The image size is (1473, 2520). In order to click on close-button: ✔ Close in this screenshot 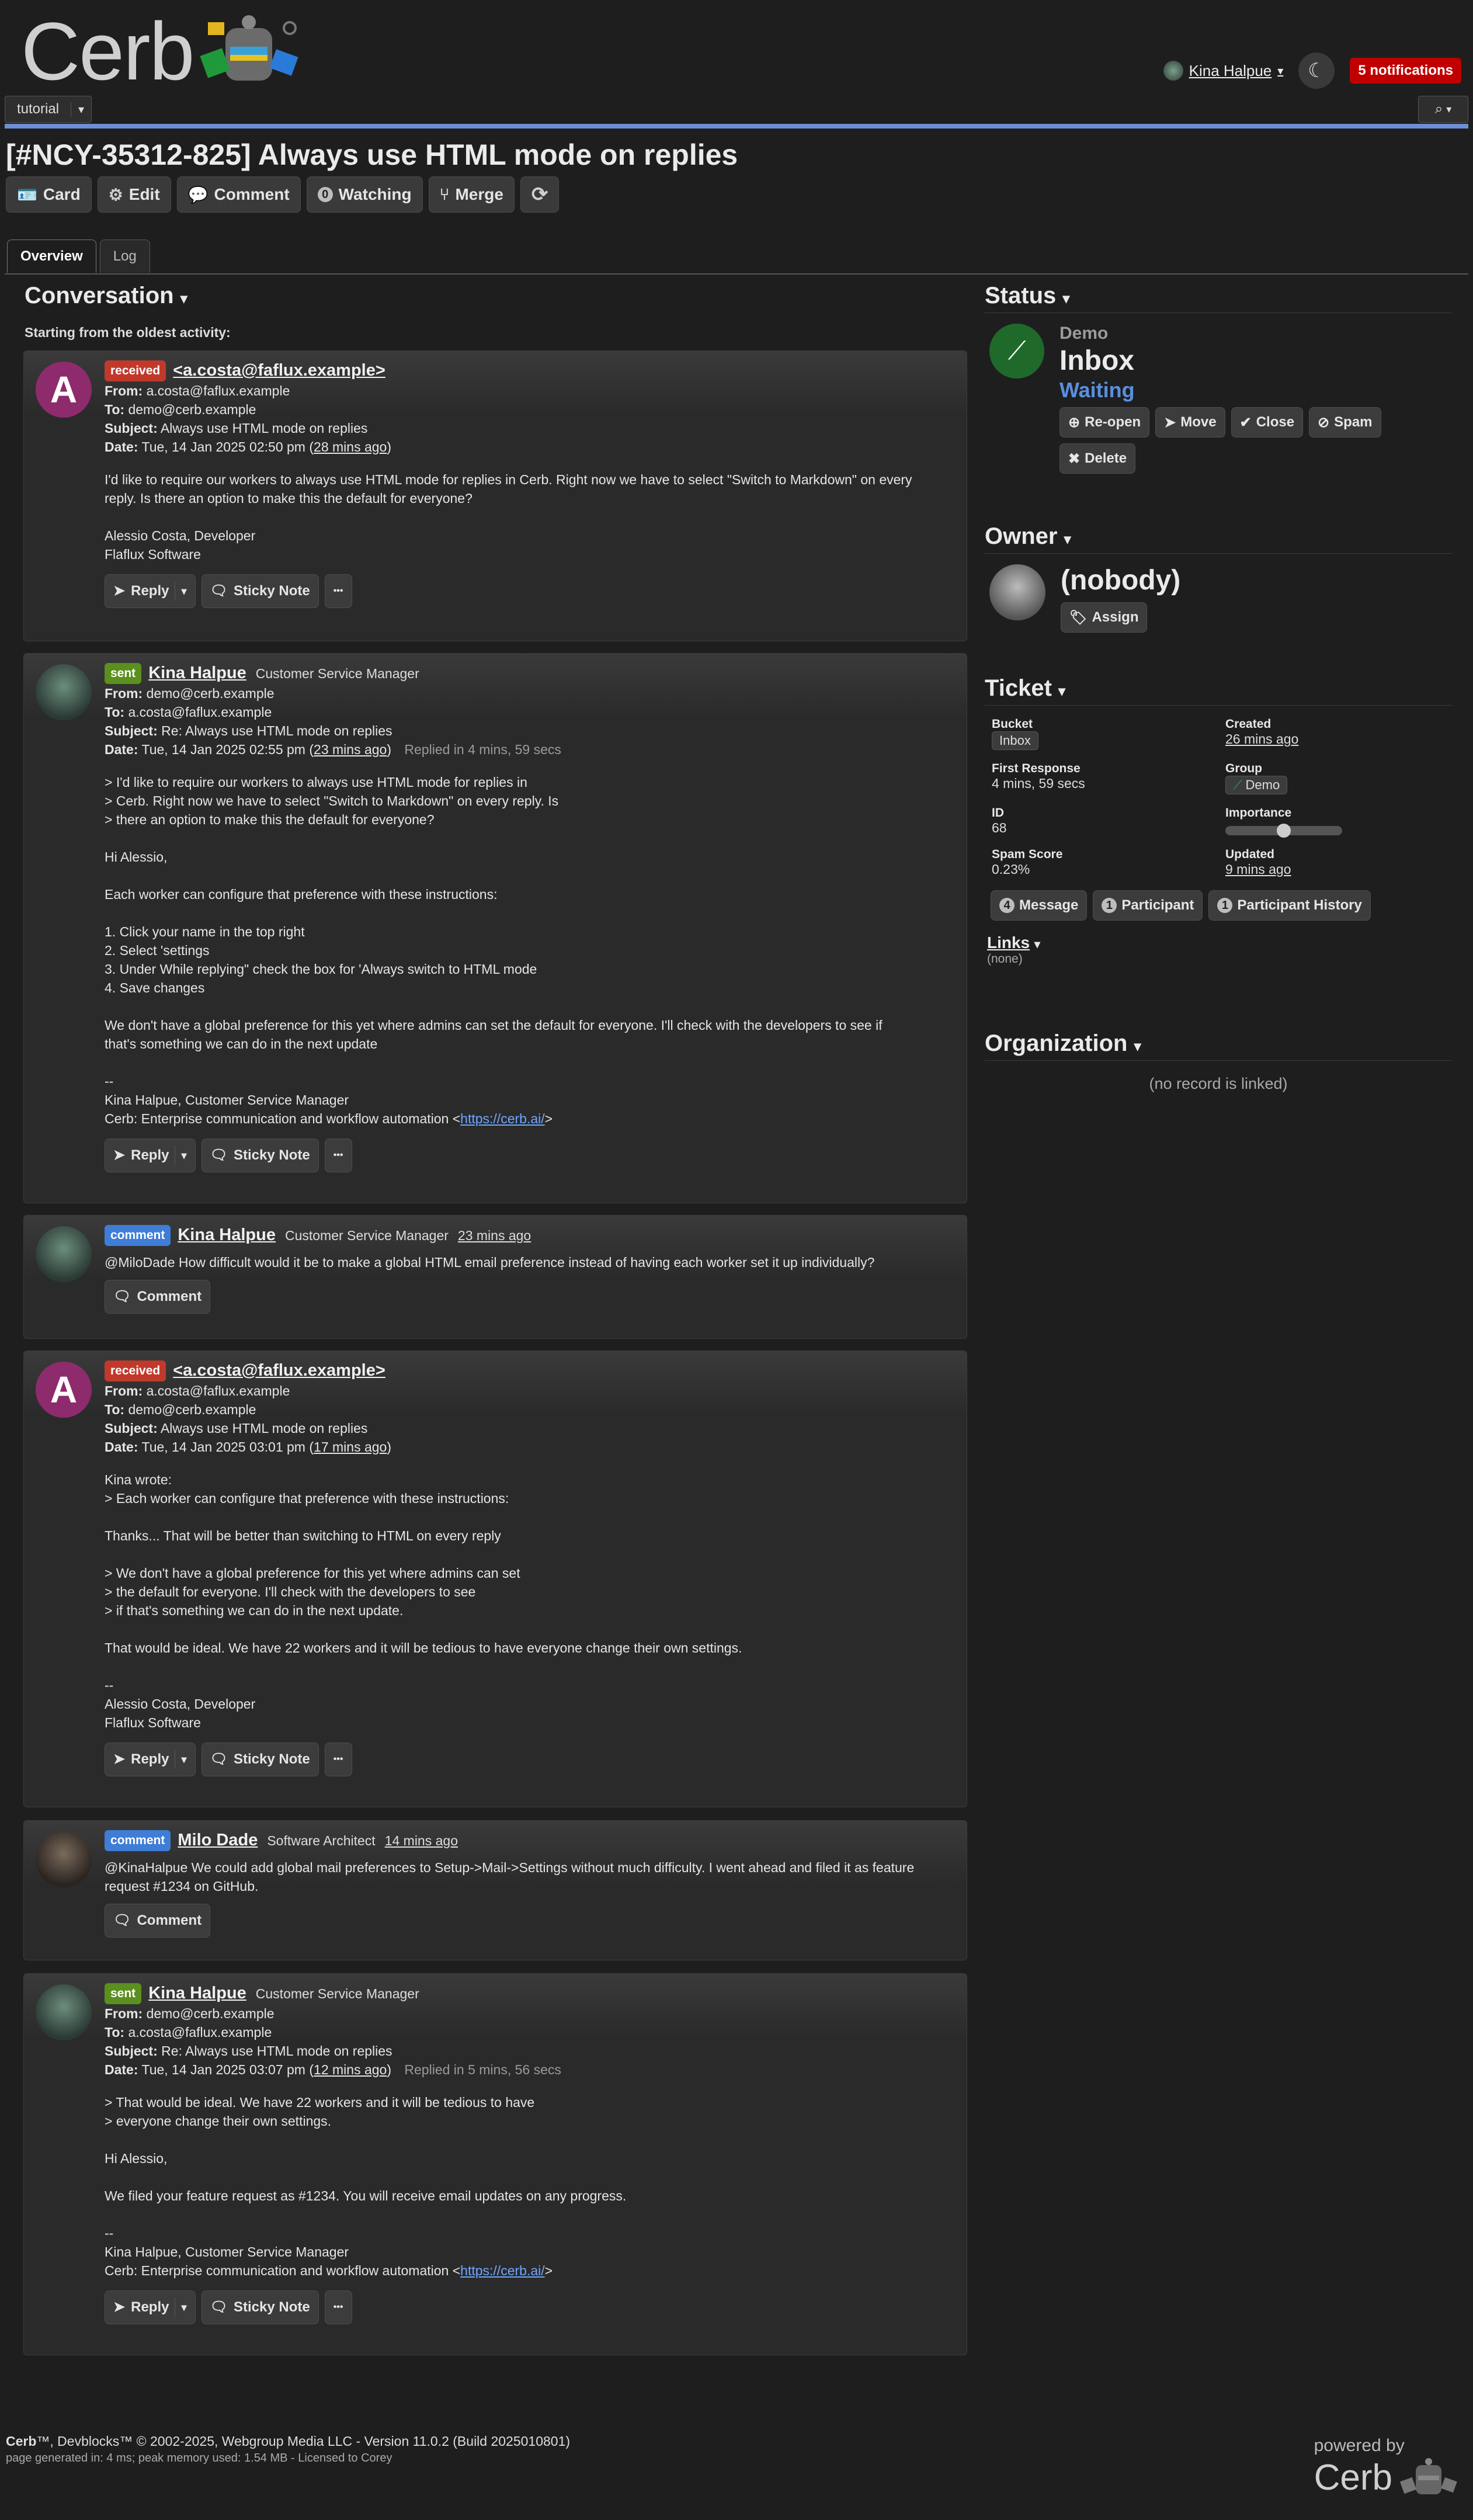, I will do `click(1267, 422)`.